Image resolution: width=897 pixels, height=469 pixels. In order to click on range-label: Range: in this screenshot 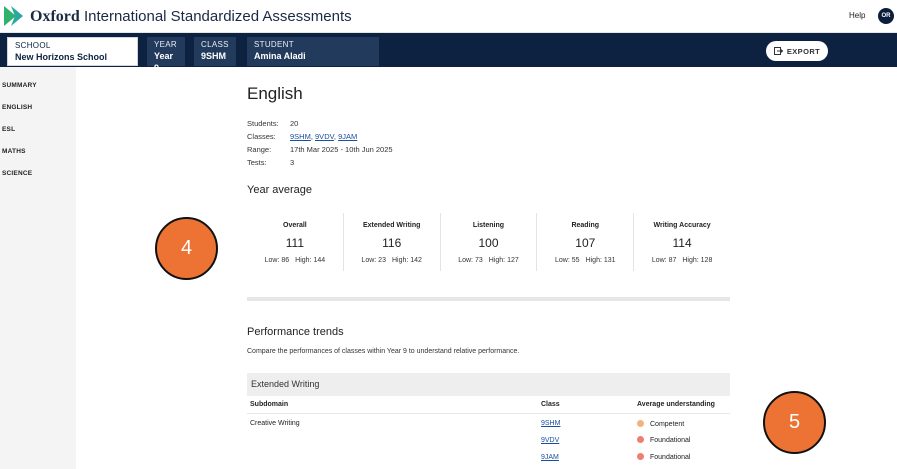, I will do `click(259, 149)`.